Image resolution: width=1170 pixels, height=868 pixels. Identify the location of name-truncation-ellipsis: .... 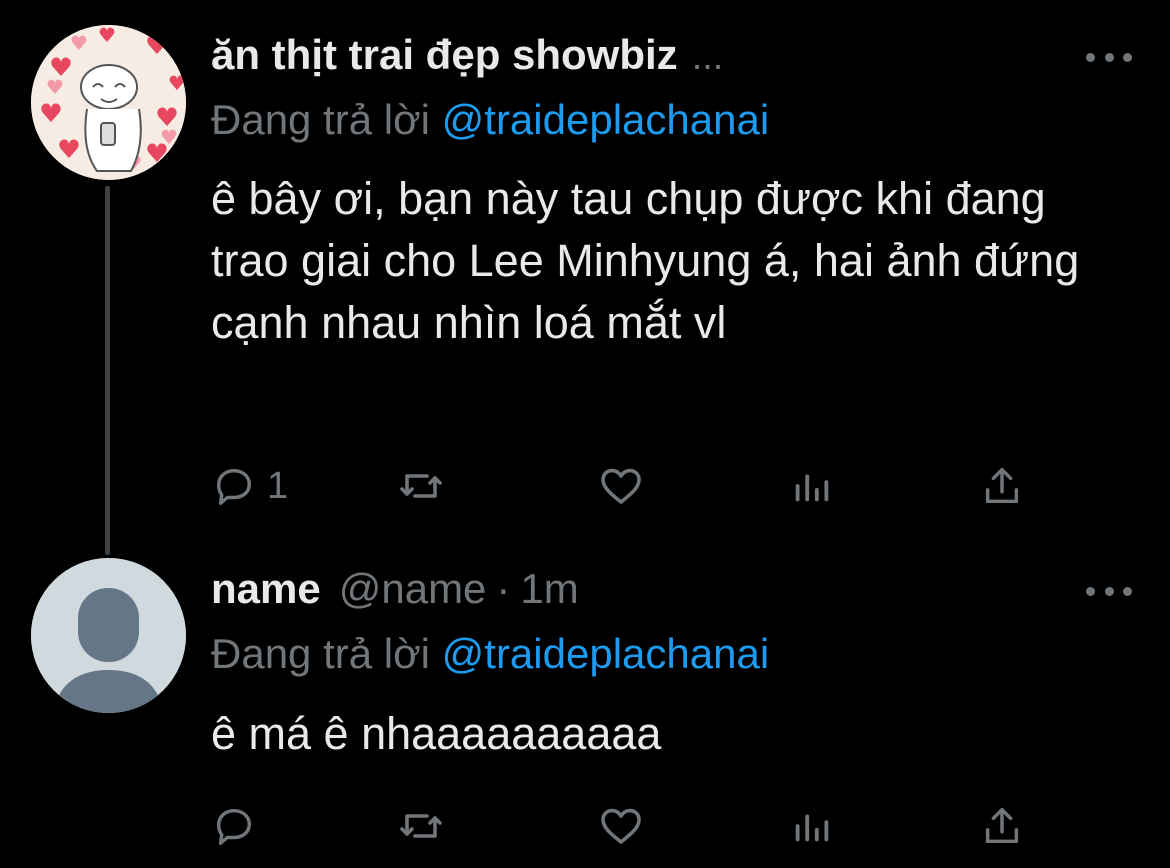
(707, 57).